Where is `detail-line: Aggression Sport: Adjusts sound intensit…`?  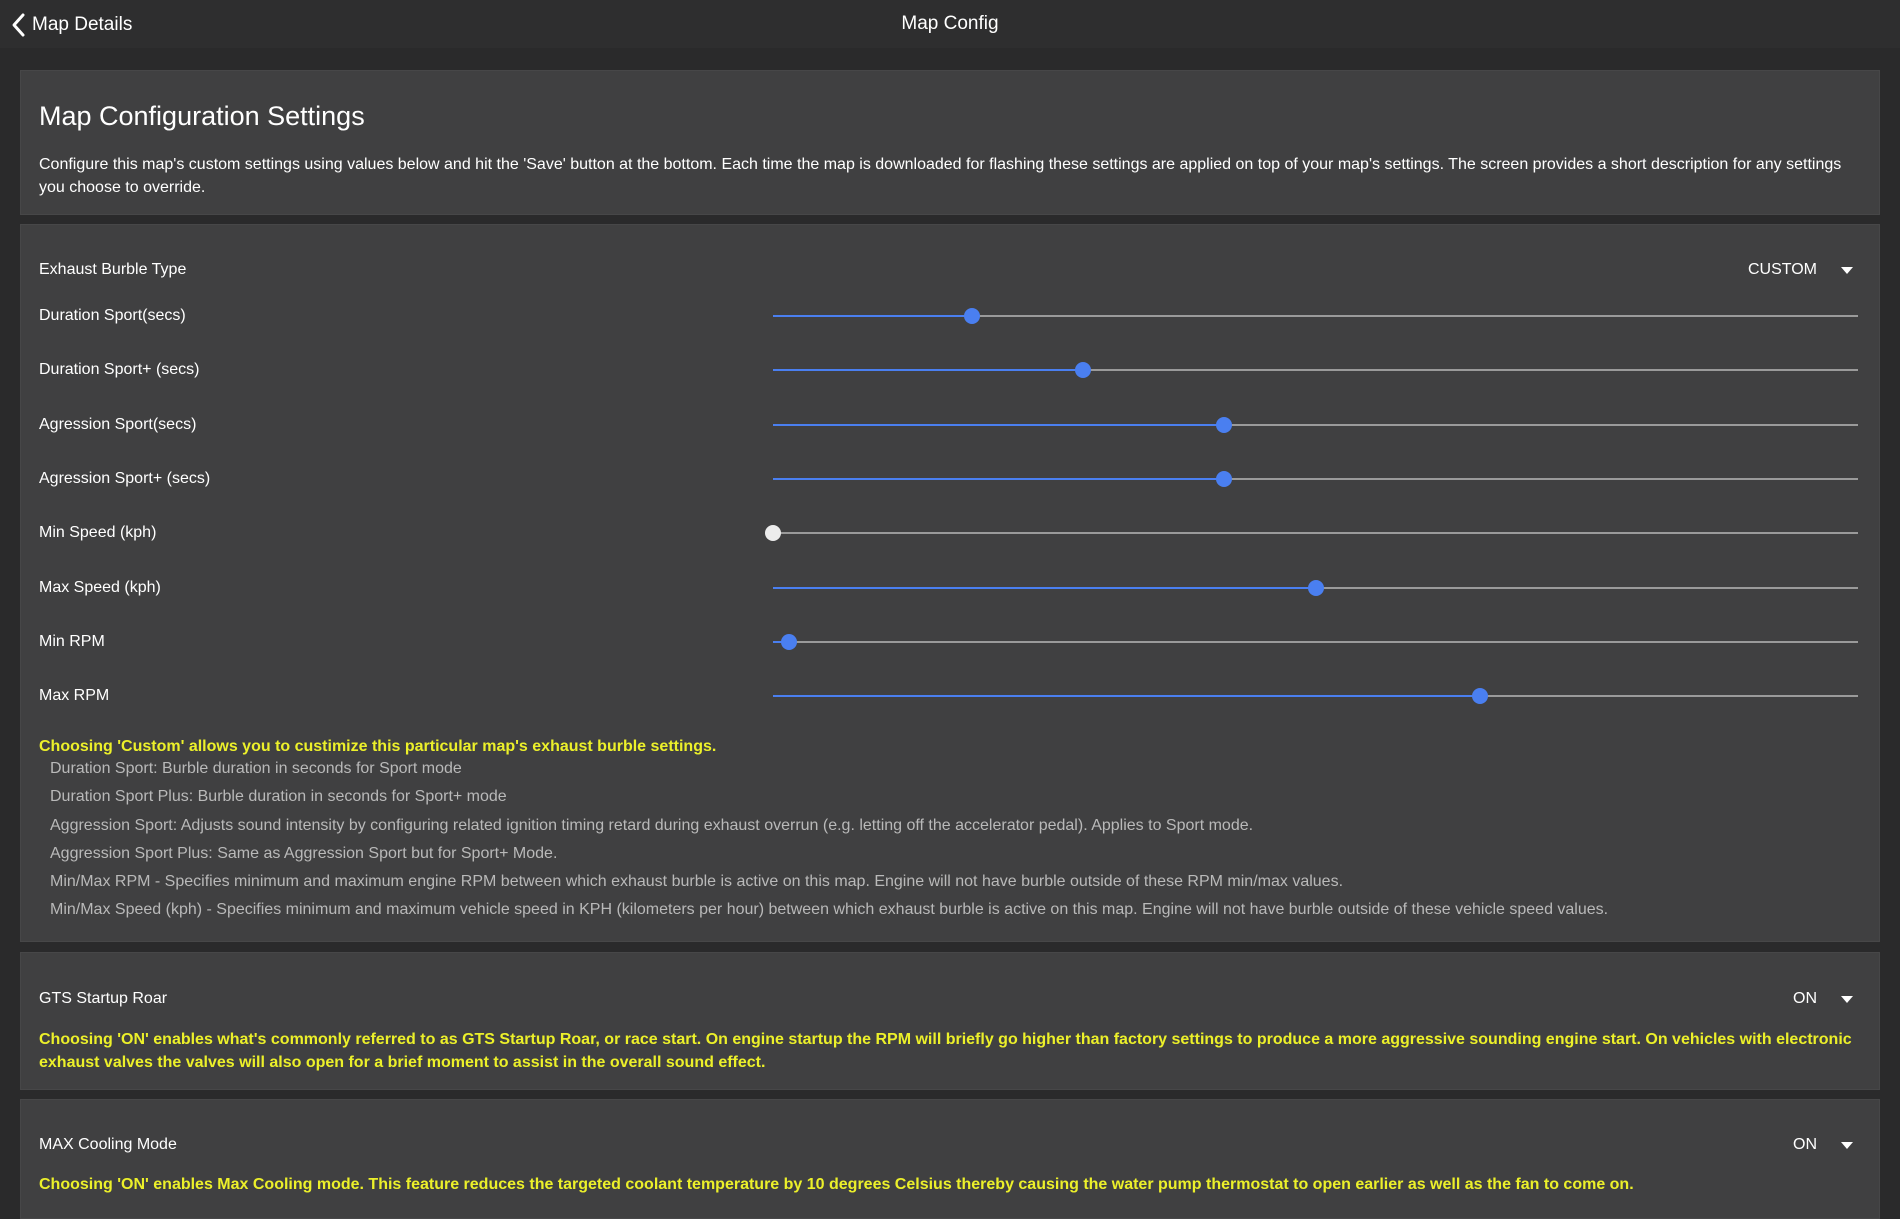
detail-line: Aggression Sport: Adjusts sound intensit… is located at coordinates (652, 825).